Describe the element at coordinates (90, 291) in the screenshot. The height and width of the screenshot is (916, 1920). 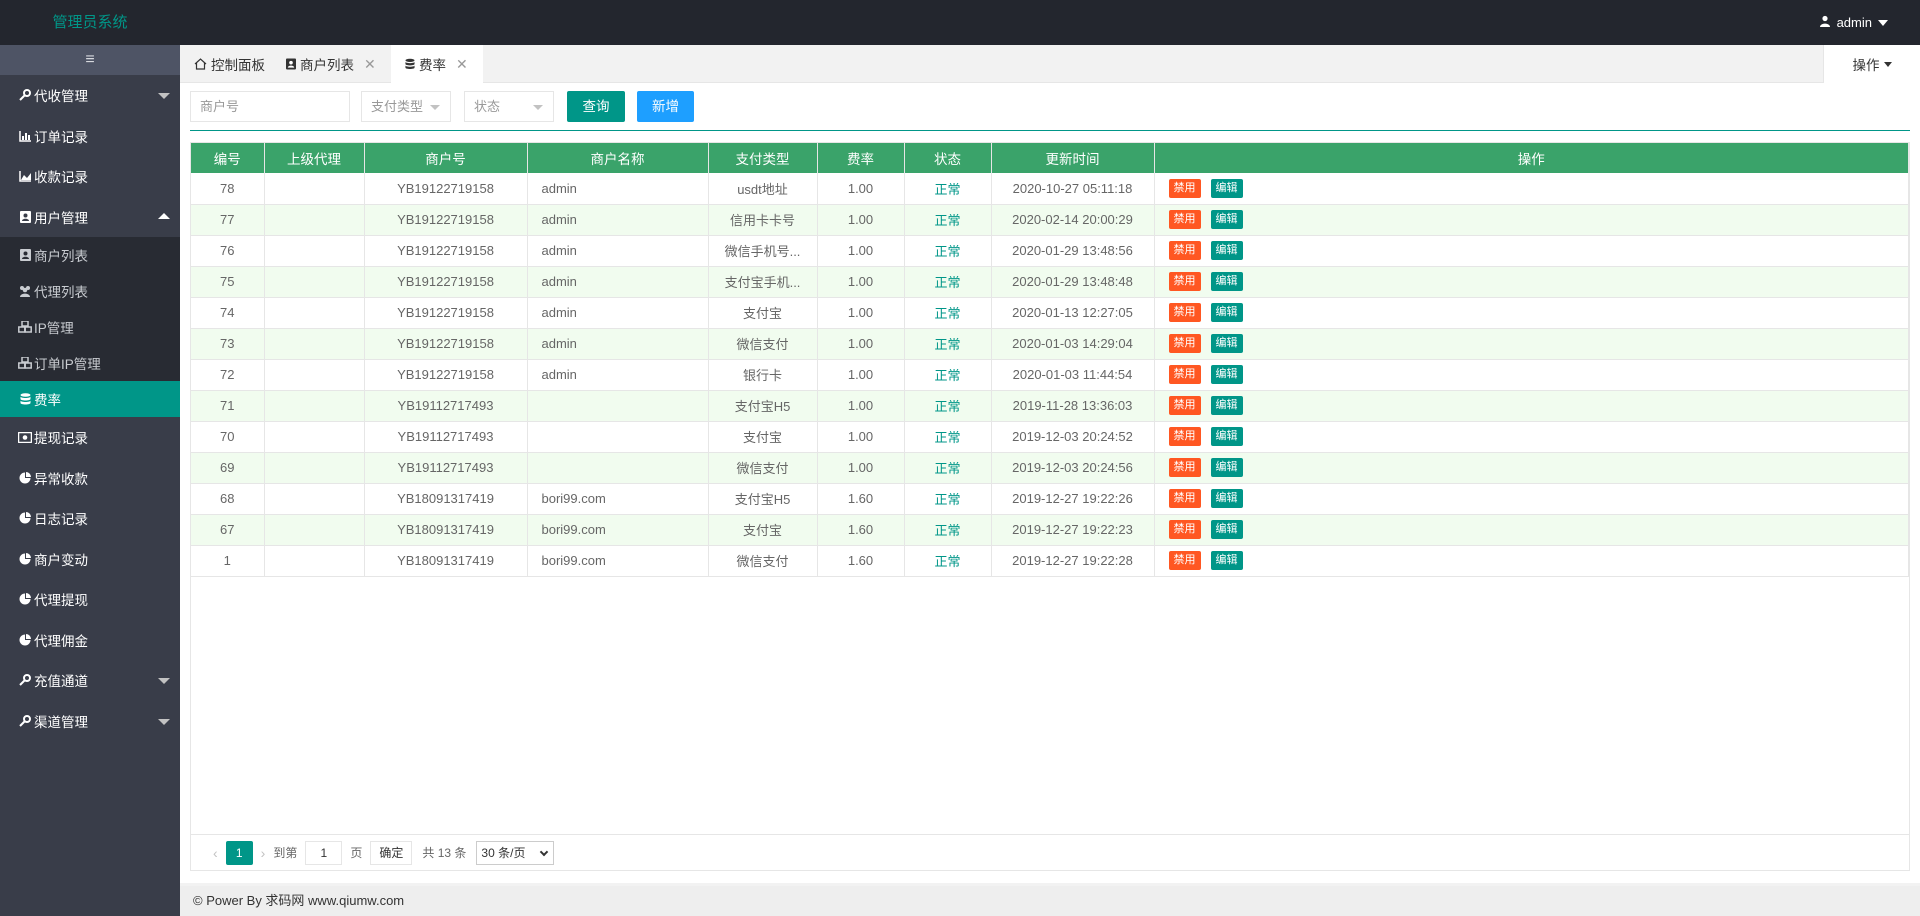
I see `sidebar-item-agent-list: 代理列表` at that location.